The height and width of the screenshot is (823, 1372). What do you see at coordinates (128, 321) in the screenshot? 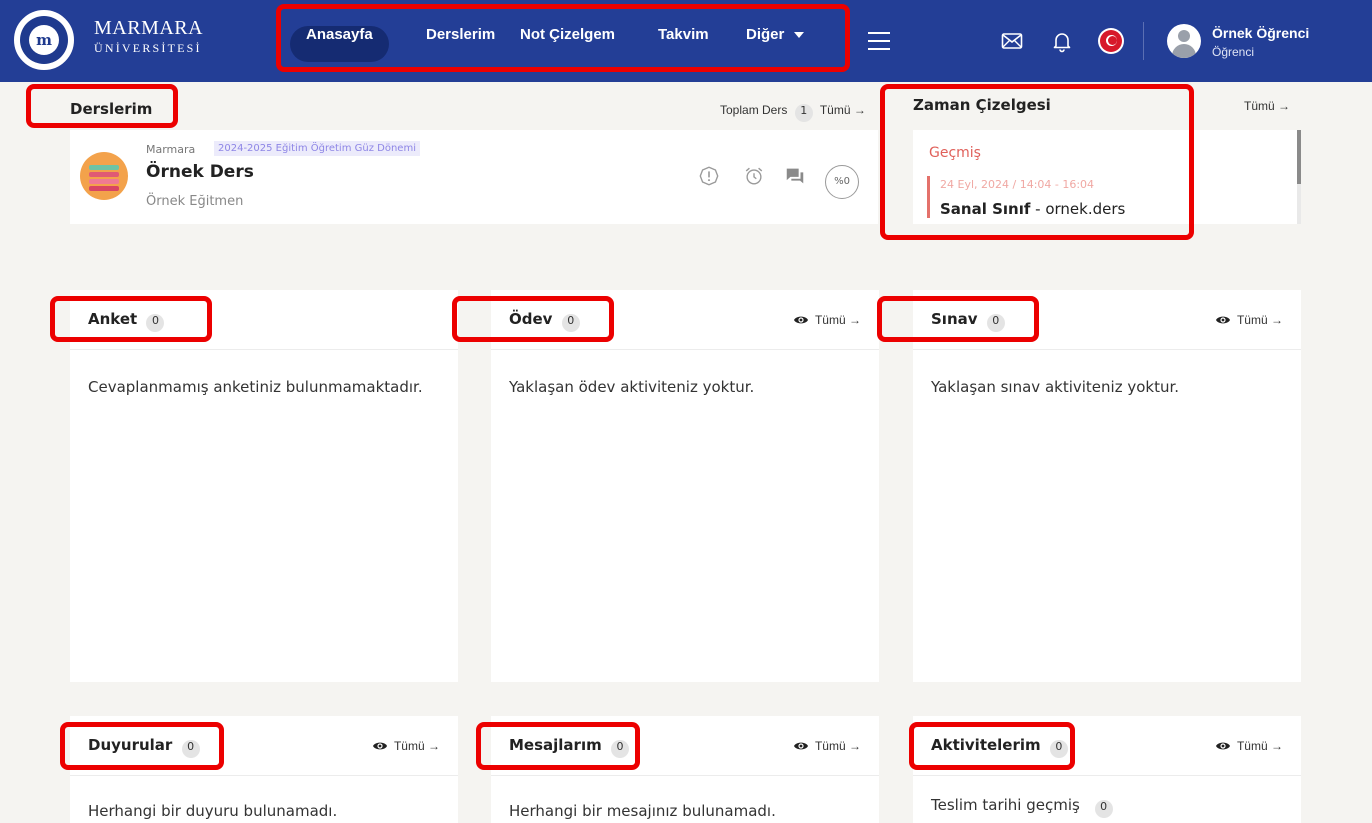
I see `anket-title: Anket 0` at bounding box center [128, 321].